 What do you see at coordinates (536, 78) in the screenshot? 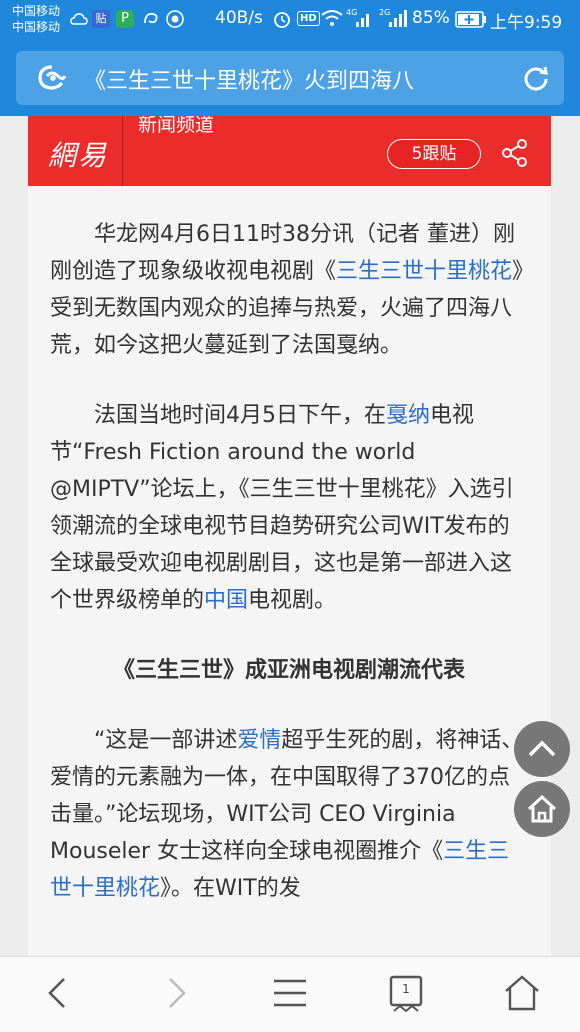
I see `refresh-icon` at bounding box center [536, 78].